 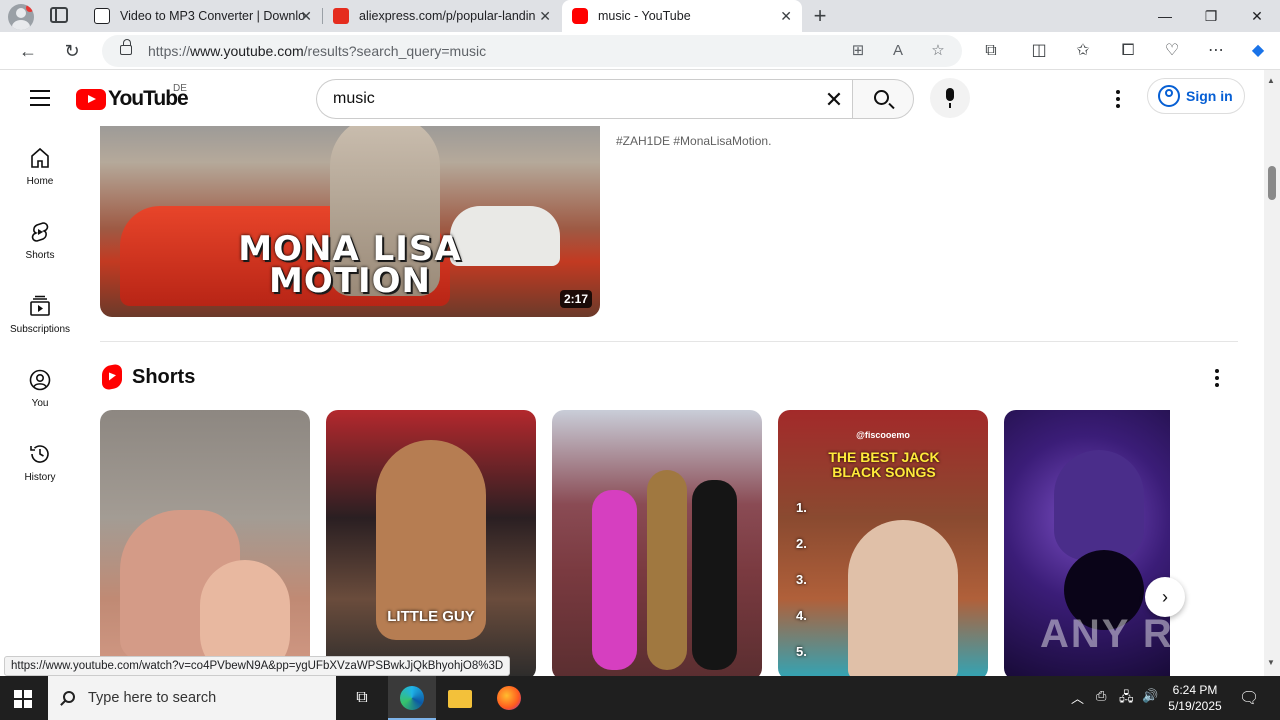 What do you see at coordinates (40, 329) in the screenshot?
I see `guide-label: Subscriptions` at bounding box center [40, 329].